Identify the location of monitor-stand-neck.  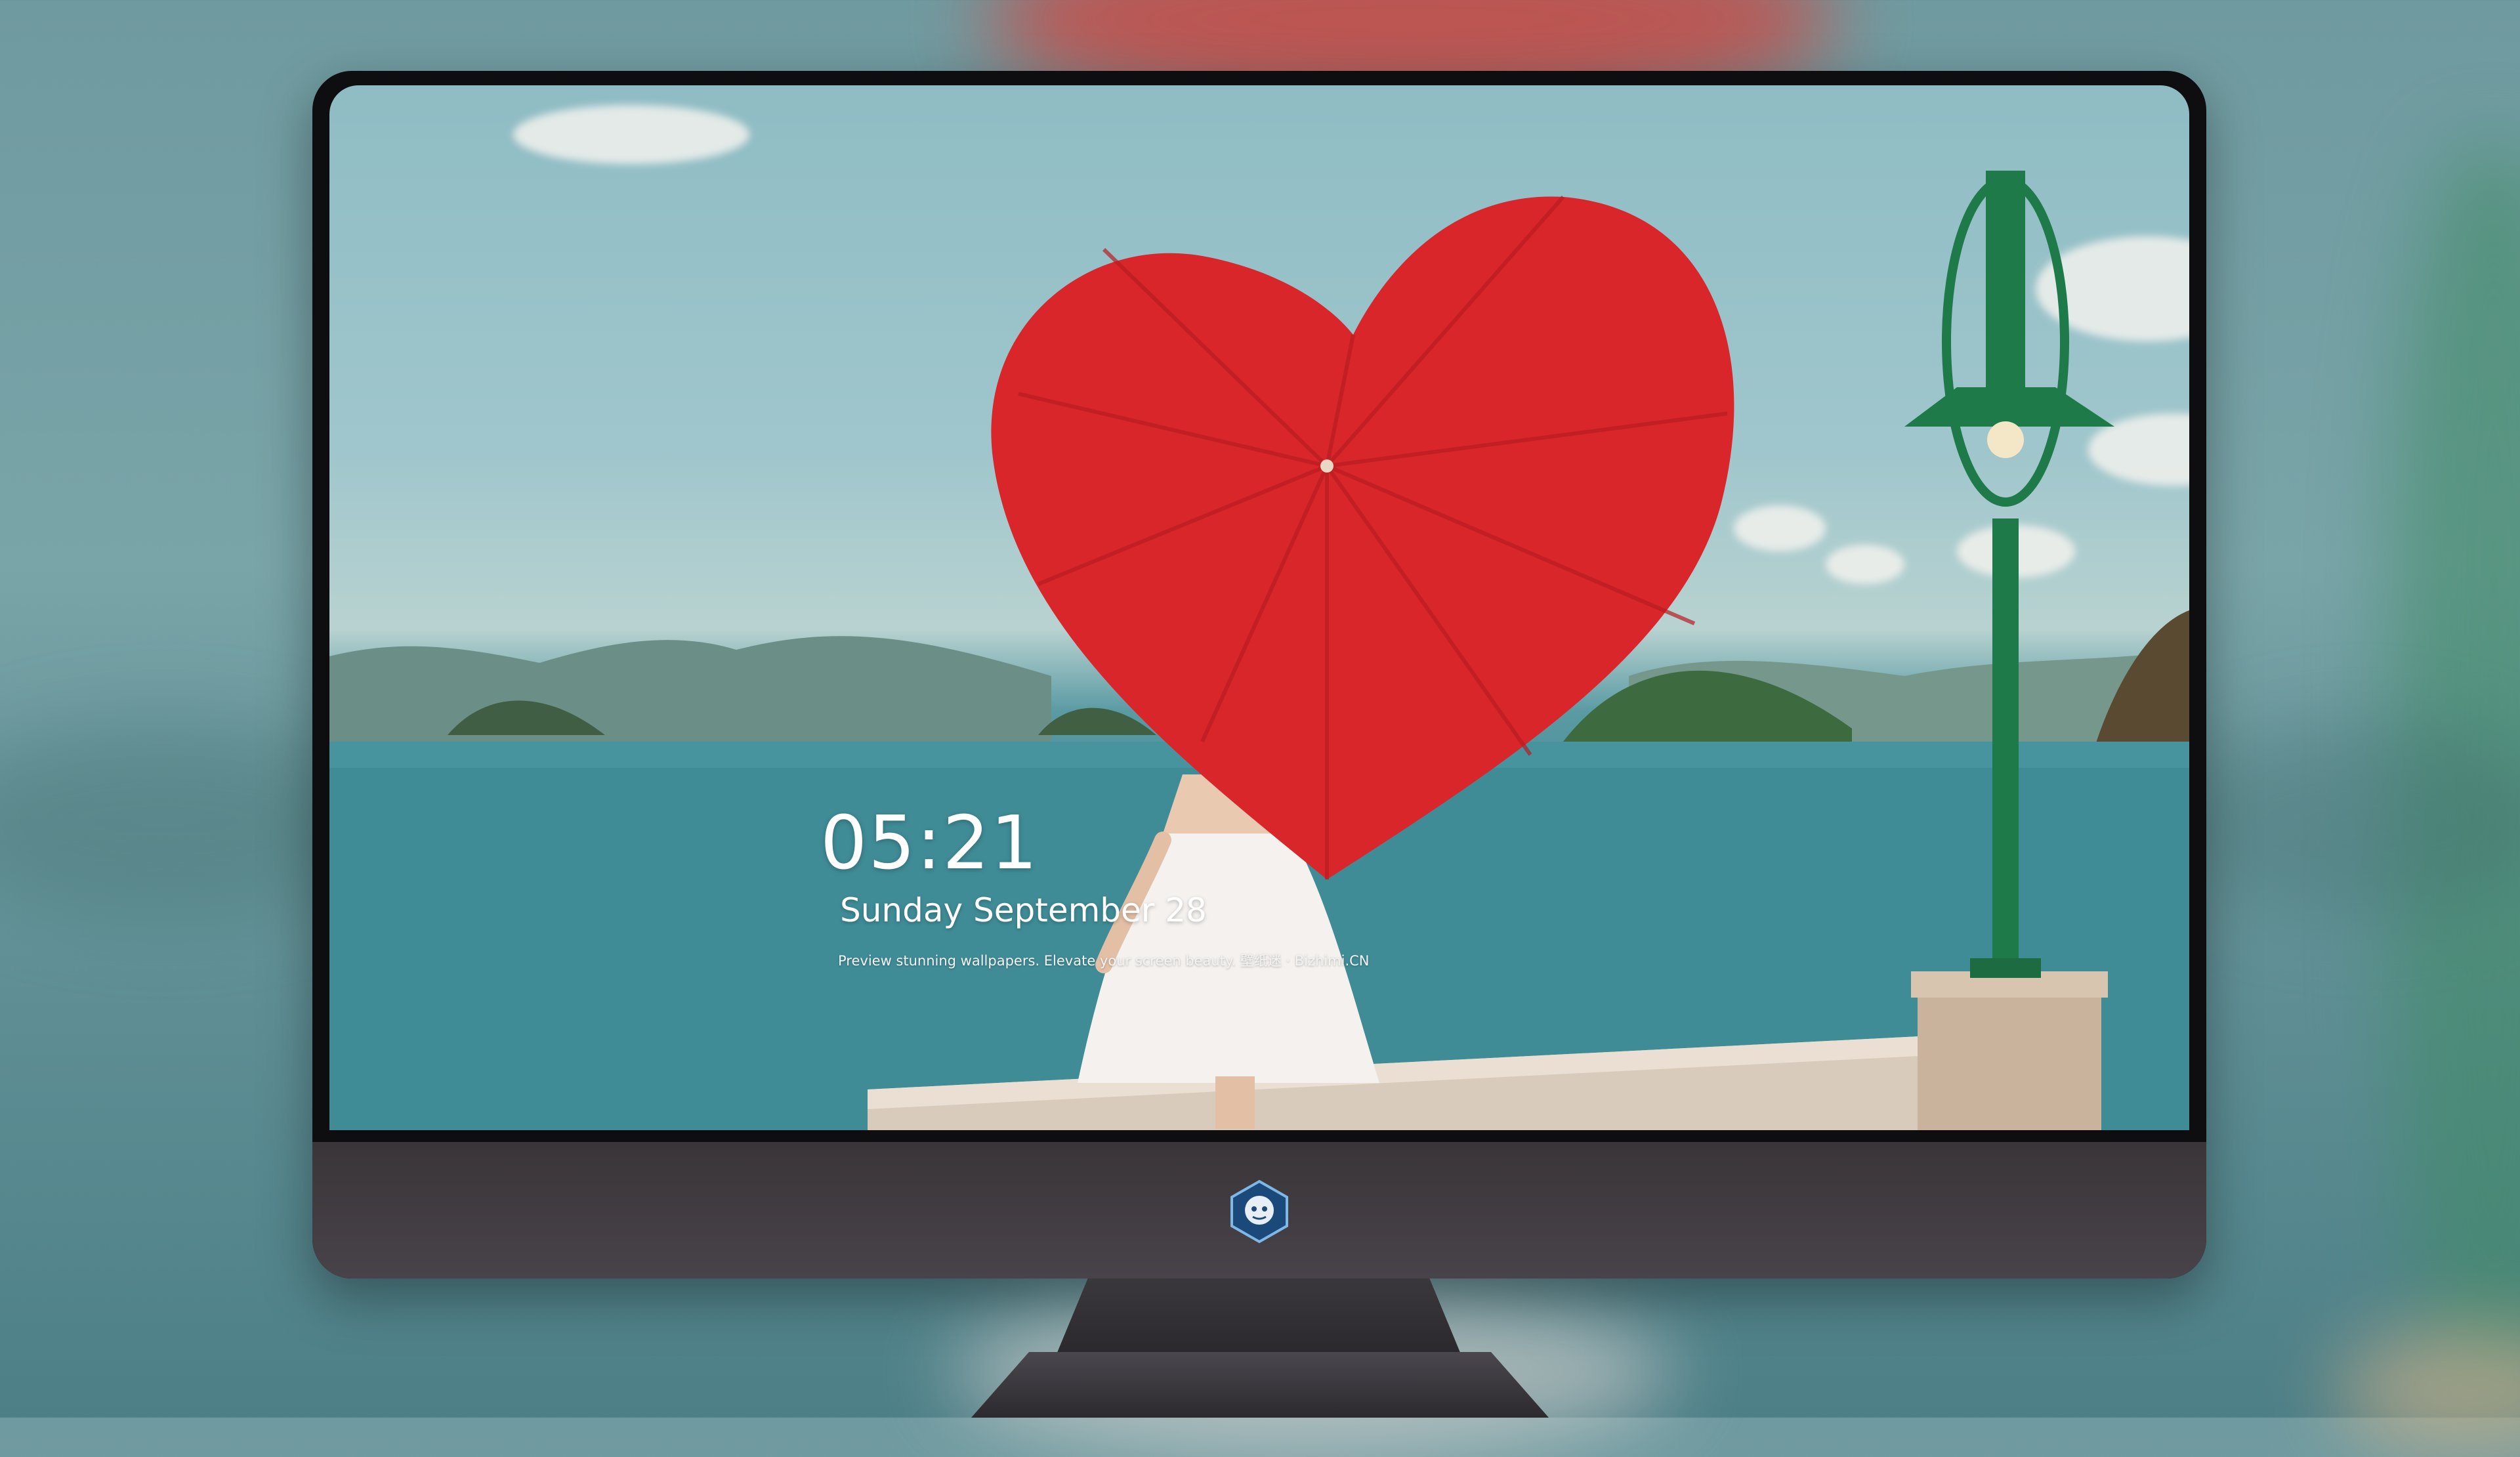
(1258, 1317).